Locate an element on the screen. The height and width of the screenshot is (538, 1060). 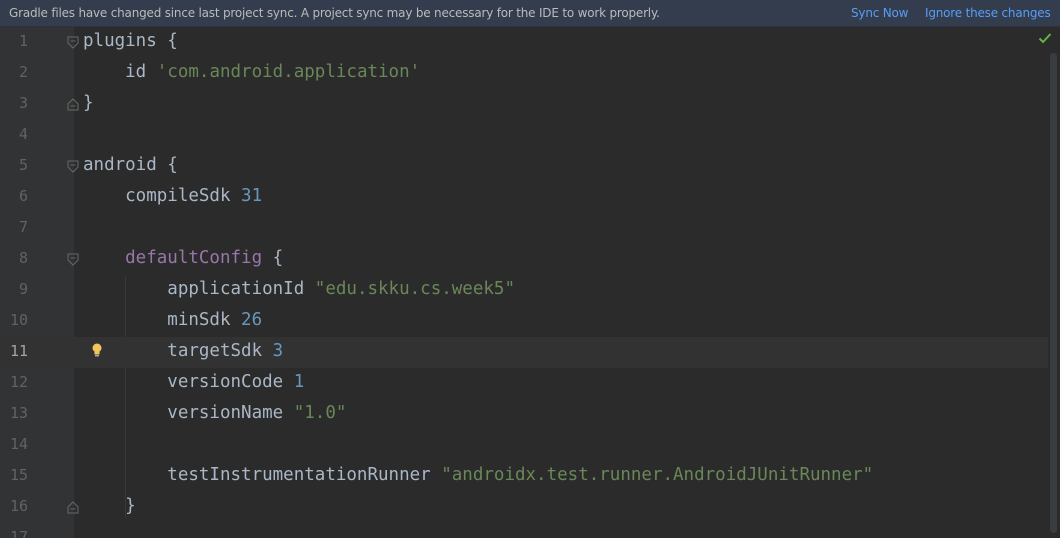
code-line-current: 11 targetSdk 3 is located at coordinates (524, 352).